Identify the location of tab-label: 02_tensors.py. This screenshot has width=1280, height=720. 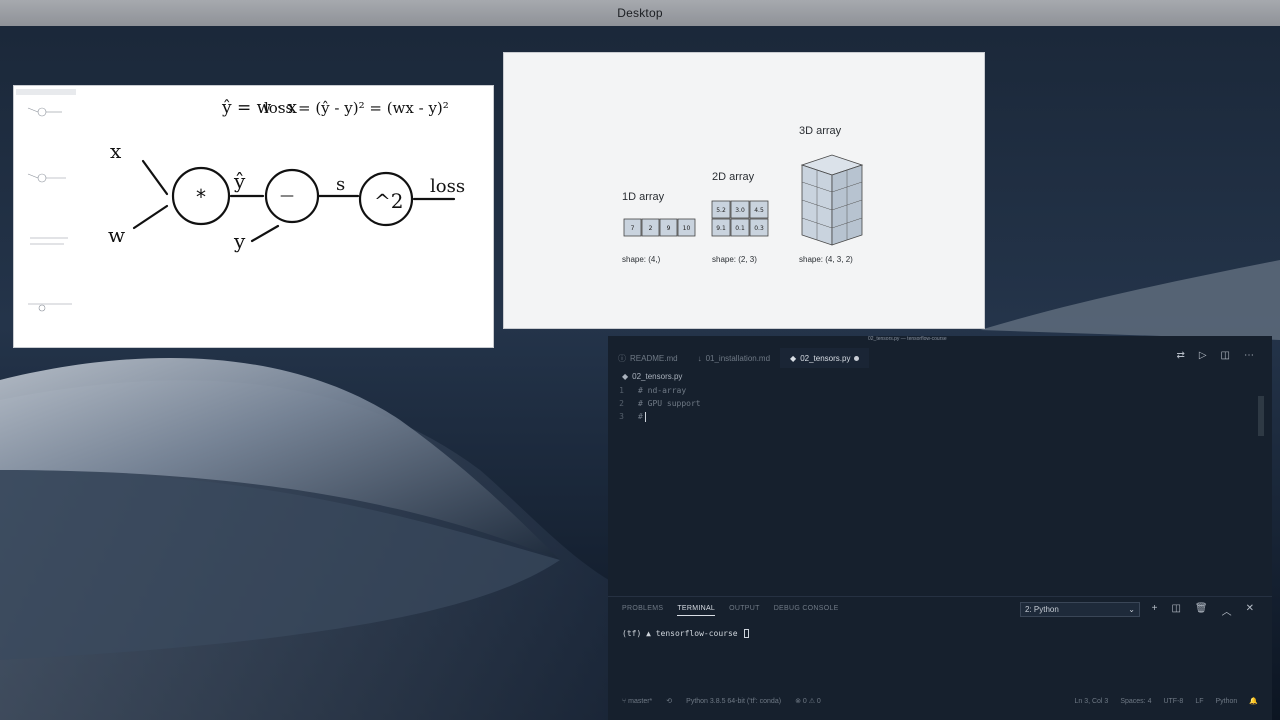
(825, 358).